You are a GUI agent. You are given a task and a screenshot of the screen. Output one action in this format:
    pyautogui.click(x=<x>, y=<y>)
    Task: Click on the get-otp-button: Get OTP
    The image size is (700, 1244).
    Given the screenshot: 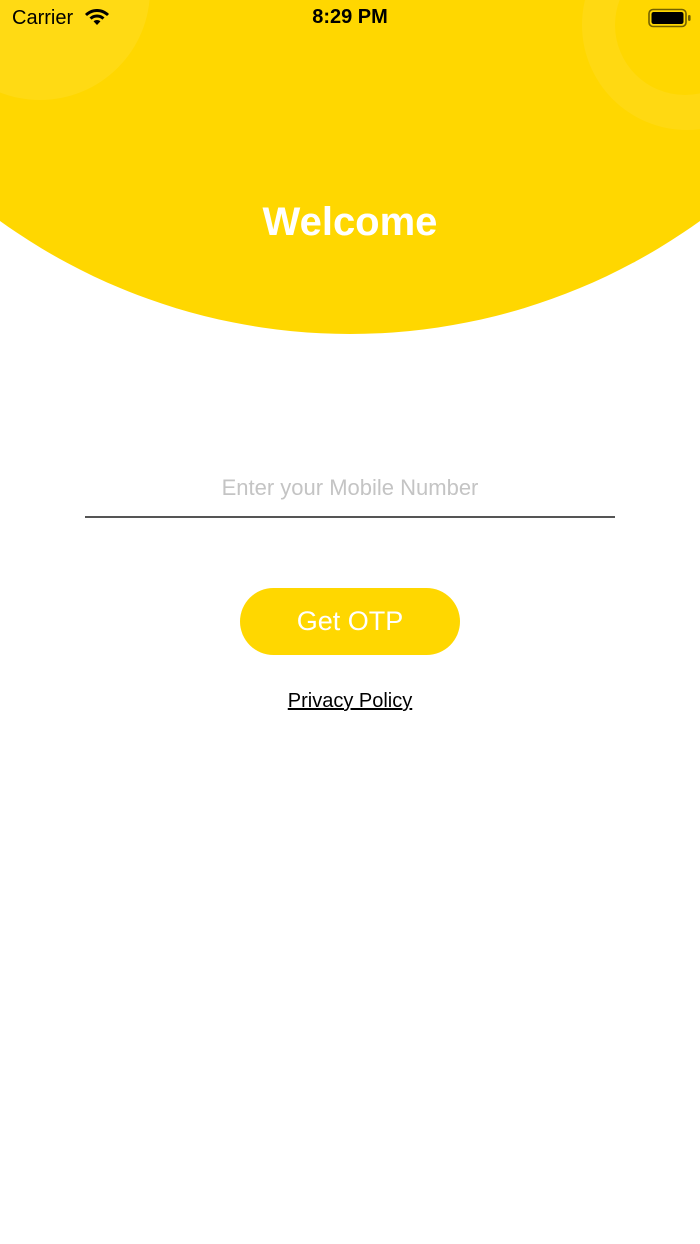 What is the action you would take?
    pyautogui.click(x=350, y=621)
    